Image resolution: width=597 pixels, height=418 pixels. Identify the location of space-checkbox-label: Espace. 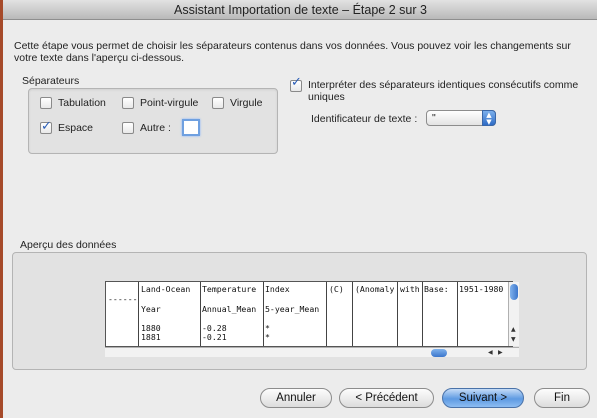
(76, 128).